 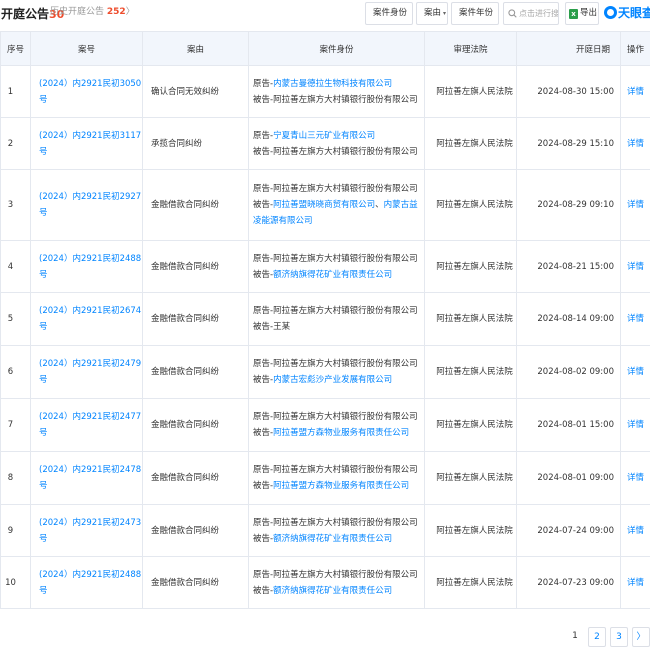 I want to click on export-button: x 导出, so click(x=582, y=13).